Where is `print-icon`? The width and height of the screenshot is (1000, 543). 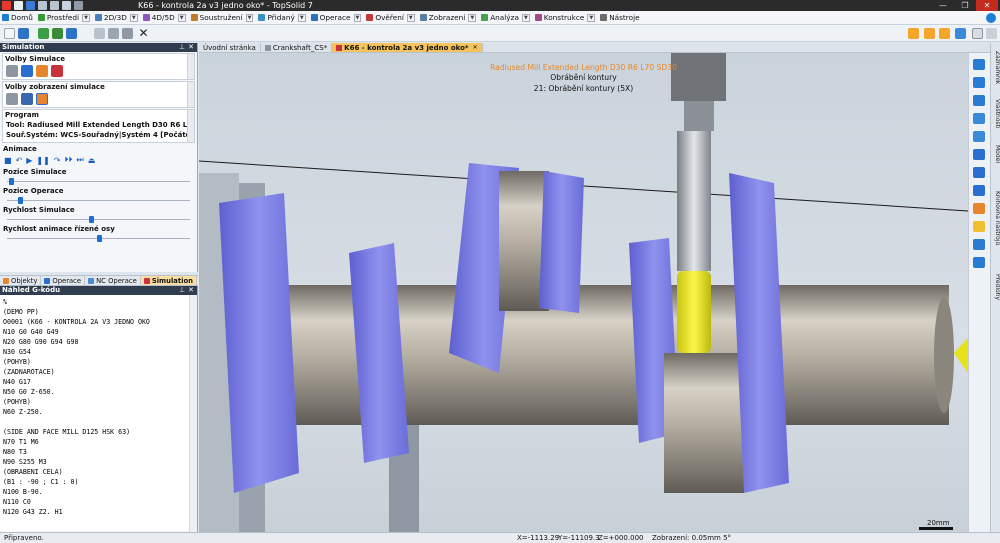 print-icon is located at coordinates (66, 5).